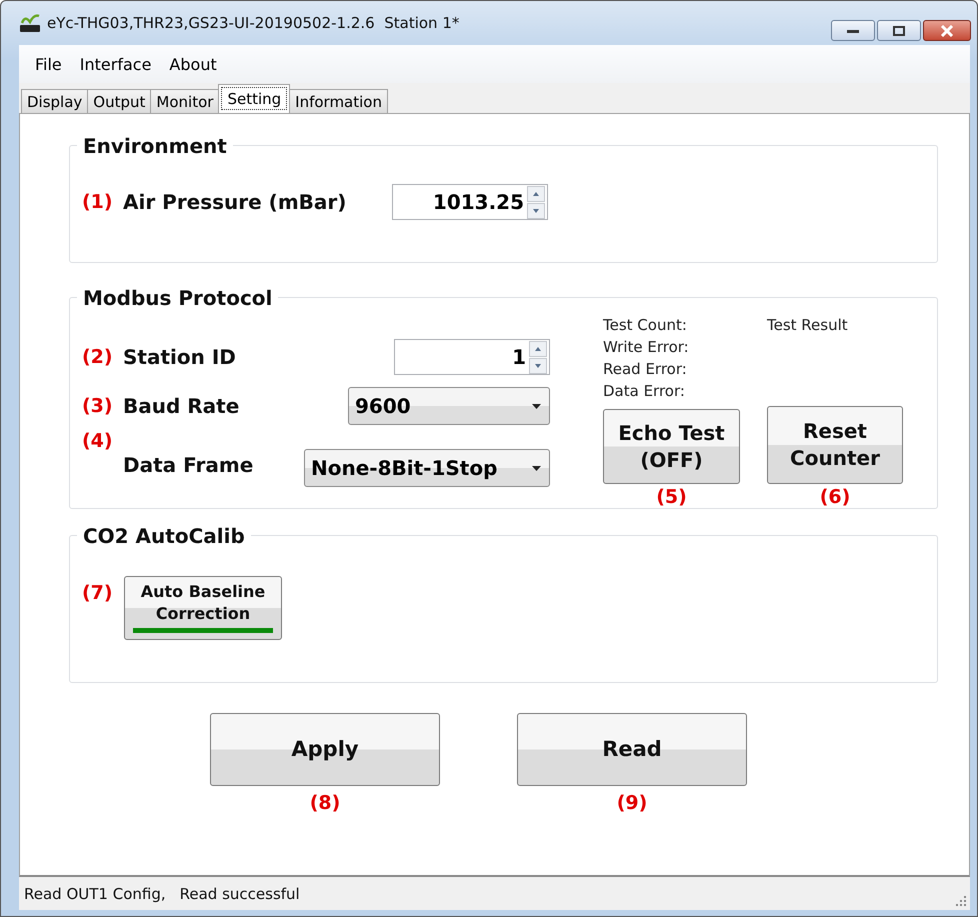  I want to click on minimize-icon, so click(853, 30).